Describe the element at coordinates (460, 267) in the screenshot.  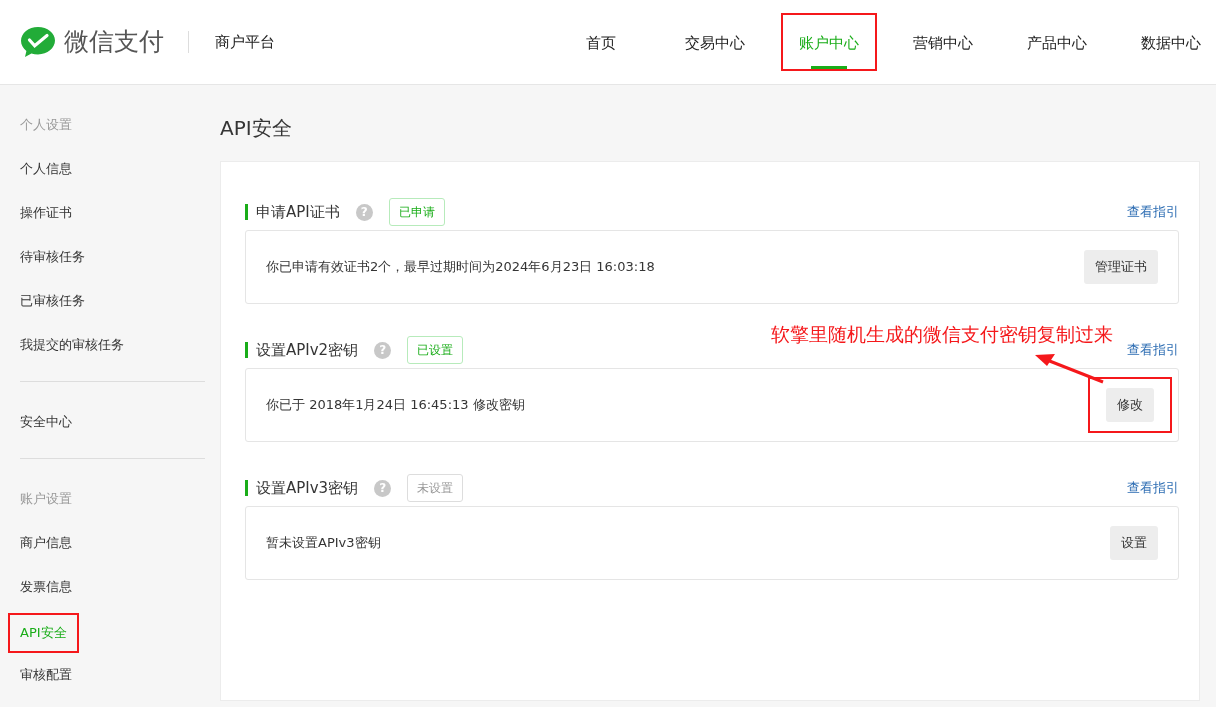
I see `info-text: 你已申请有效证书2个，最早过期时间为2024年6月23日 16:03:18` at that location.